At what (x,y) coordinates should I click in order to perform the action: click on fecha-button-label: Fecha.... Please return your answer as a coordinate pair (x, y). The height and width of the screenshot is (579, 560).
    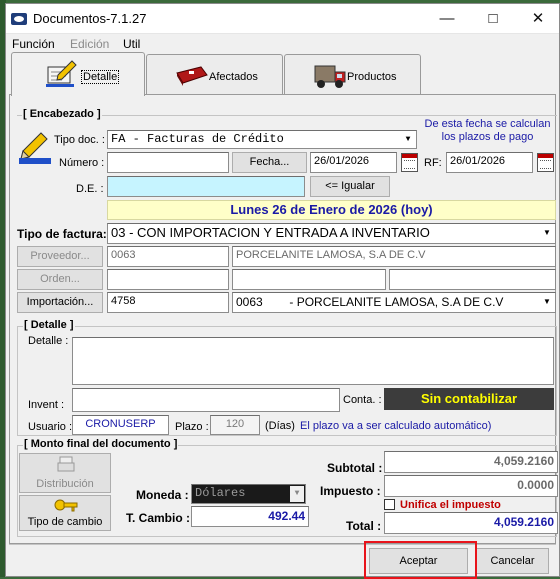
    Looking at the image, I should click on (269, 162).